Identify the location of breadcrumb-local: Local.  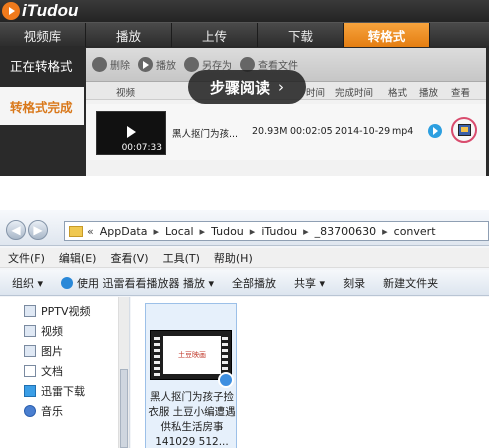
(179, 231).